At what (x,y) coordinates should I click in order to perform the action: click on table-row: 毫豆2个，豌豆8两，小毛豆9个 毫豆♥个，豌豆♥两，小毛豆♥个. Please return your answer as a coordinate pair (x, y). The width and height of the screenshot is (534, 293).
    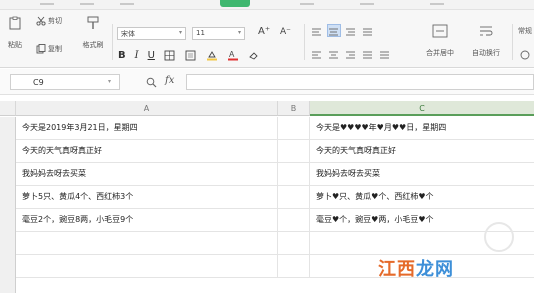
    Looking at the image, I should click on (275, 220).